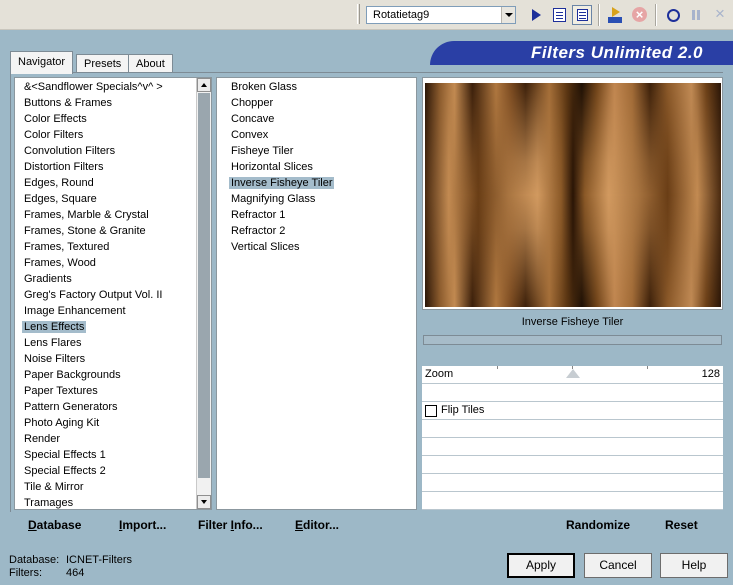 The width and height of the screenshot is (733, 585). Describe the element at coordinates (431, 411) in the screenshot. I see `flip-tiles-checkbox` at that location.